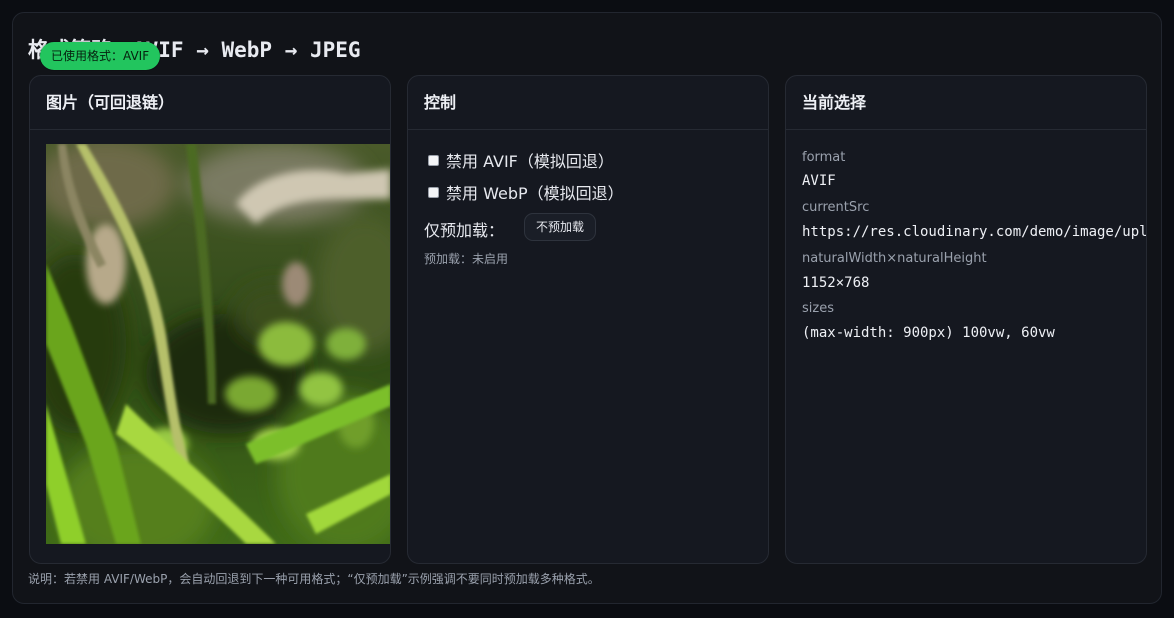 This screenshot has width=1174, height=618. I want to click on controls-card-title: 控制, so click(588, 103).